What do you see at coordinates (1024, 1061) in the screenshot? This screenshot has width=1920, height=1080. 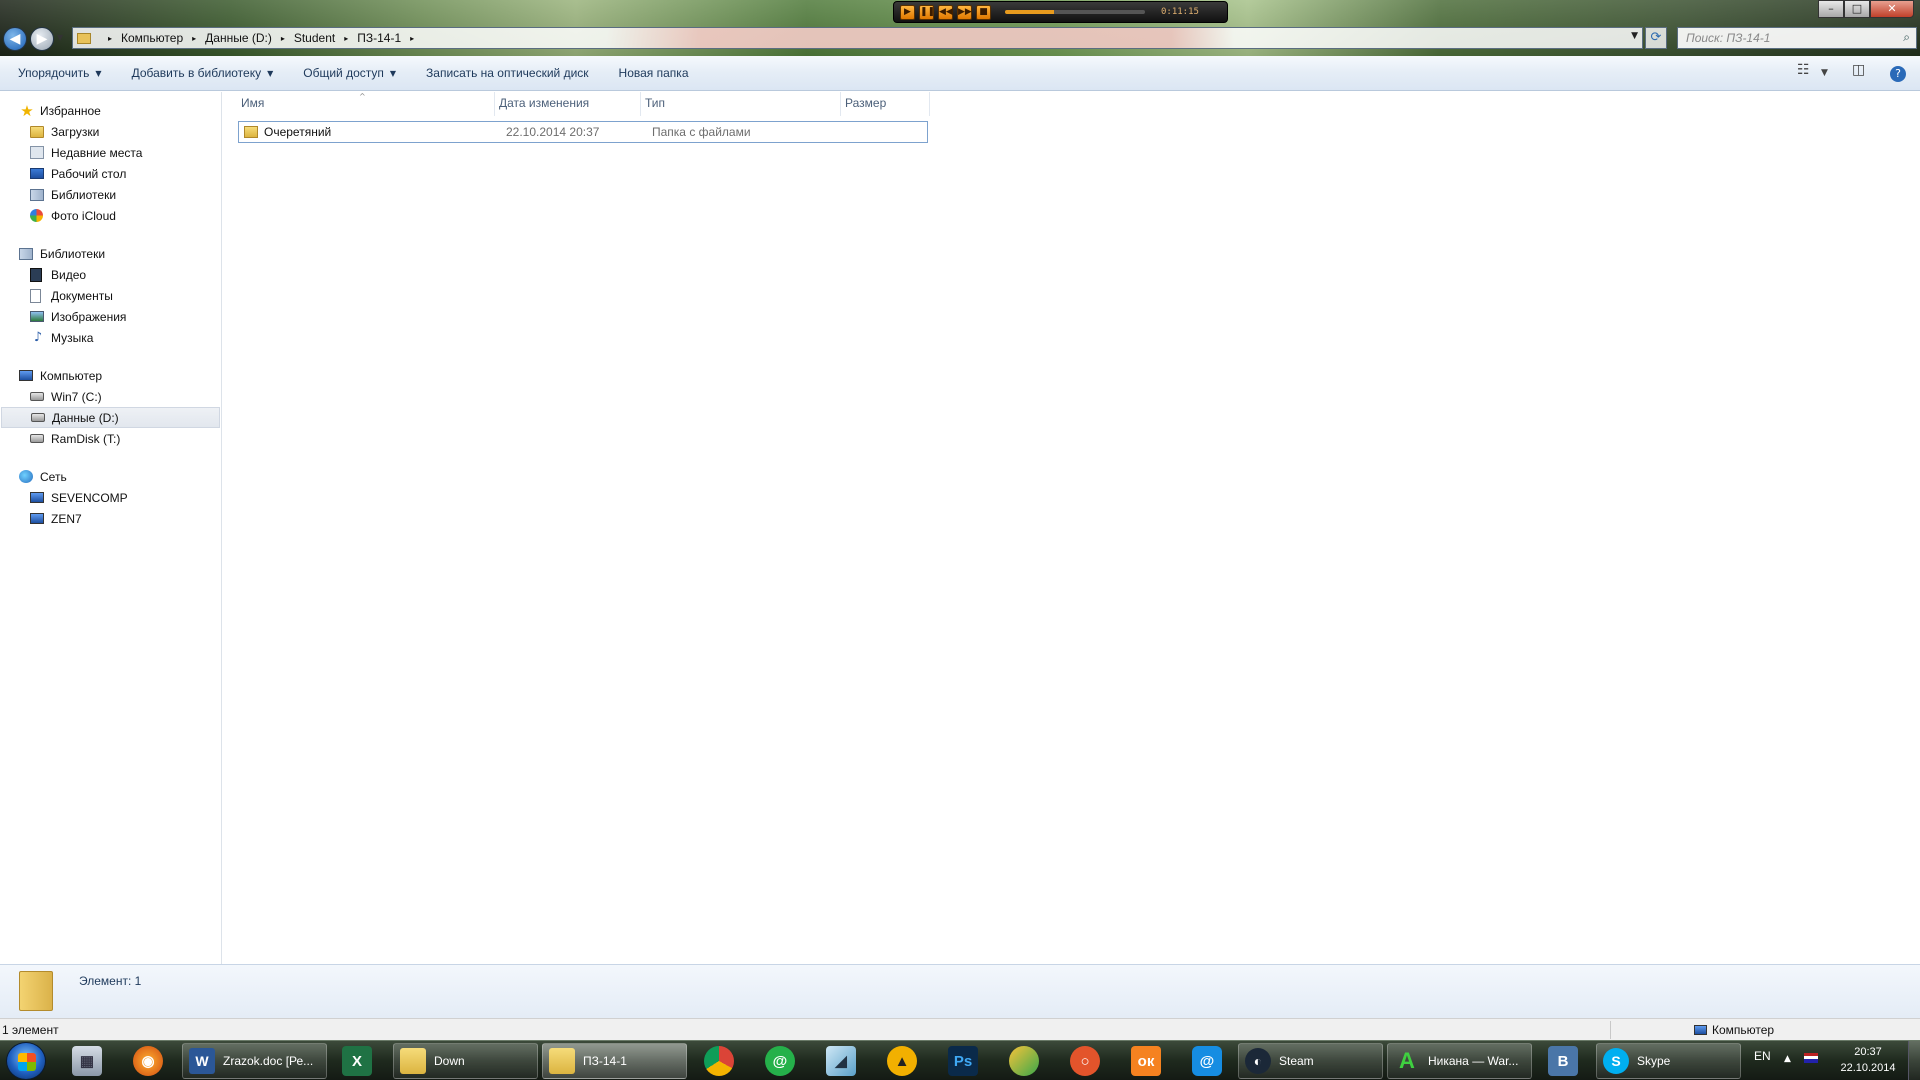 I see `app-ball-icon` at bounding box center [1024, 1061].